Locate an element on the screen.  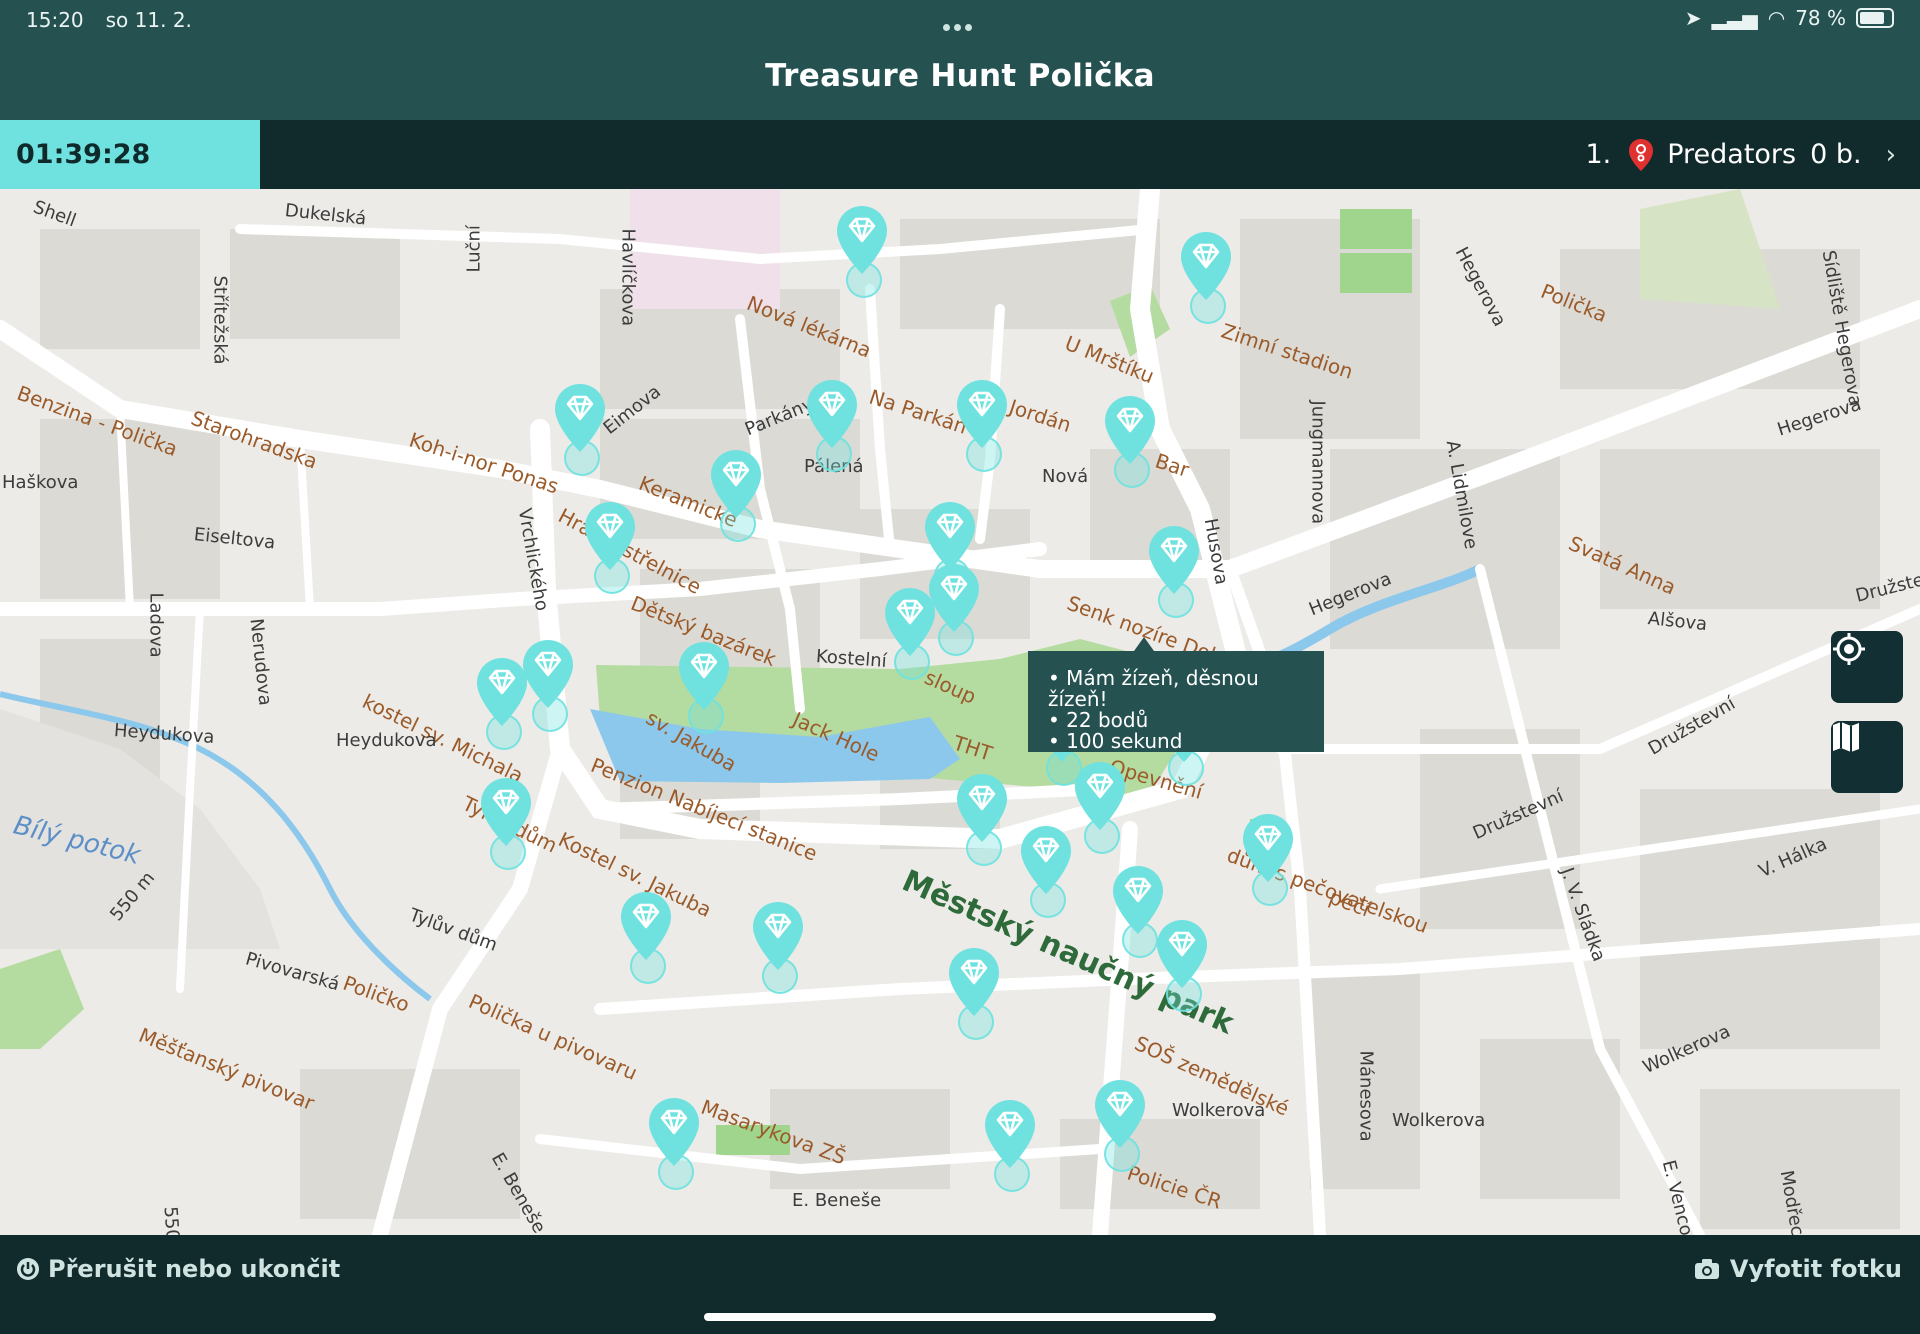
camera-icon is located at coordinates (1706, 1269).